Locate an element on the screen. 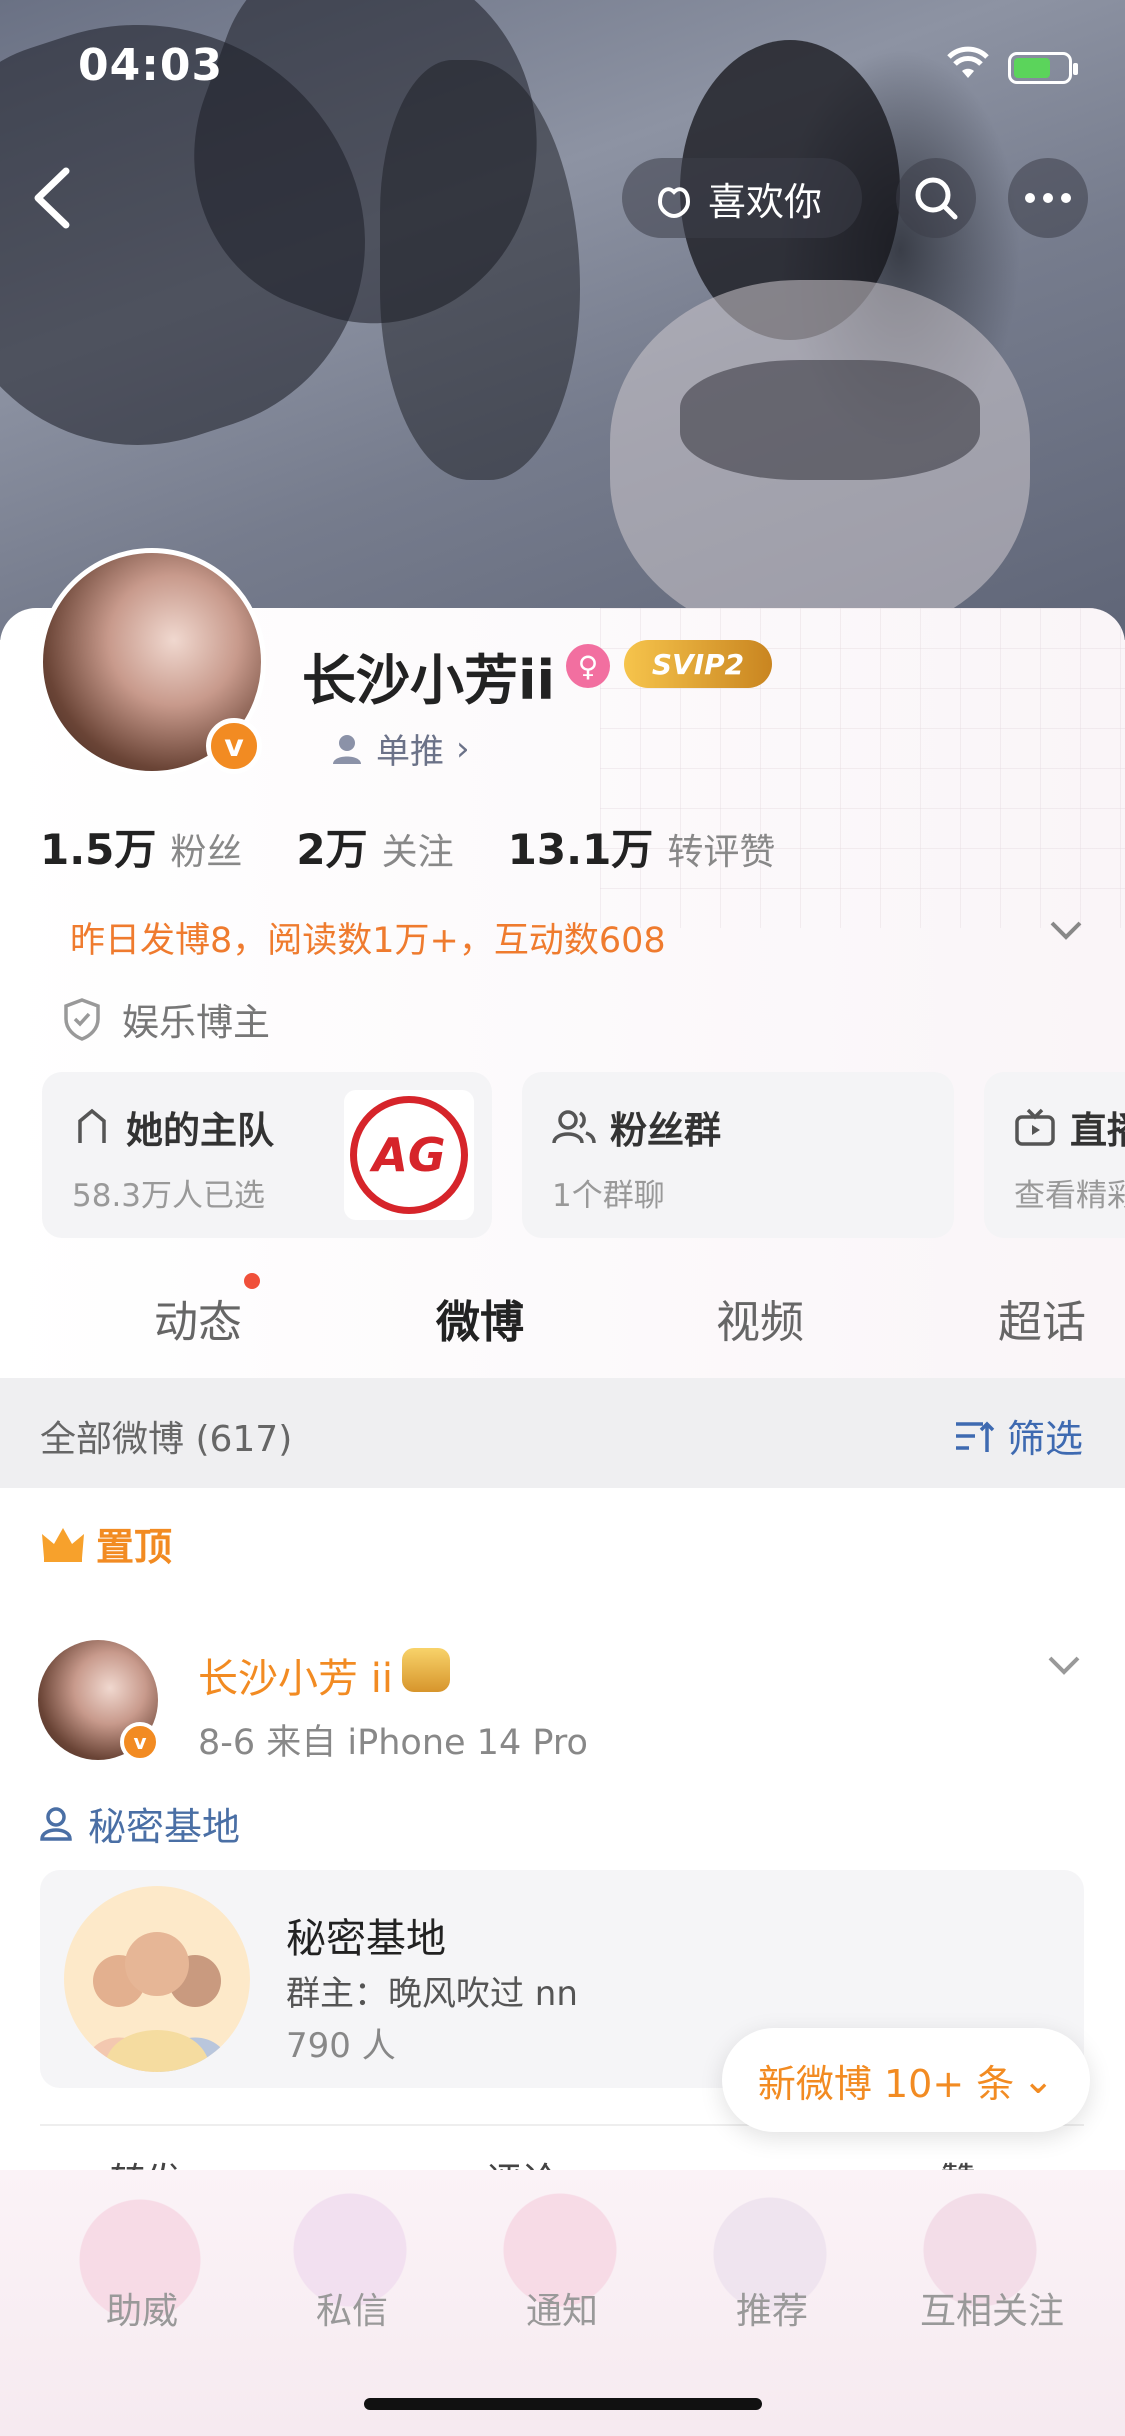  vip-crown-badge is located at coordinates (426, 1670).